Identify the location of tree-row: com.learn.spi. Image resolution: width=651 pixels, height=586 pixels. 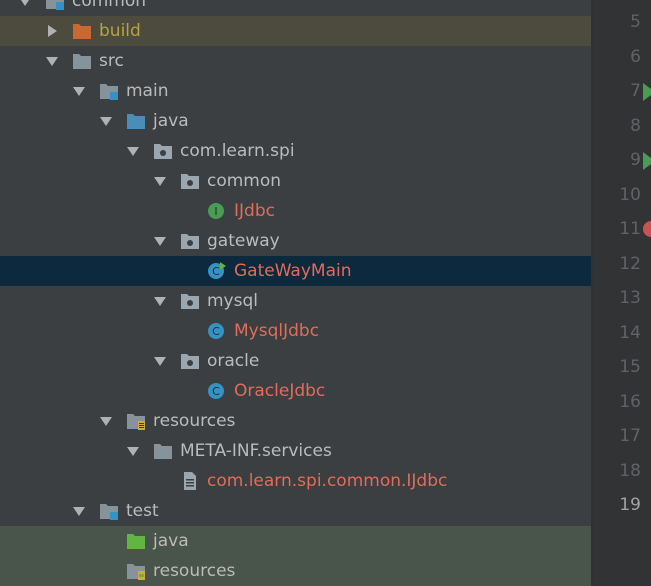
(295, 151).